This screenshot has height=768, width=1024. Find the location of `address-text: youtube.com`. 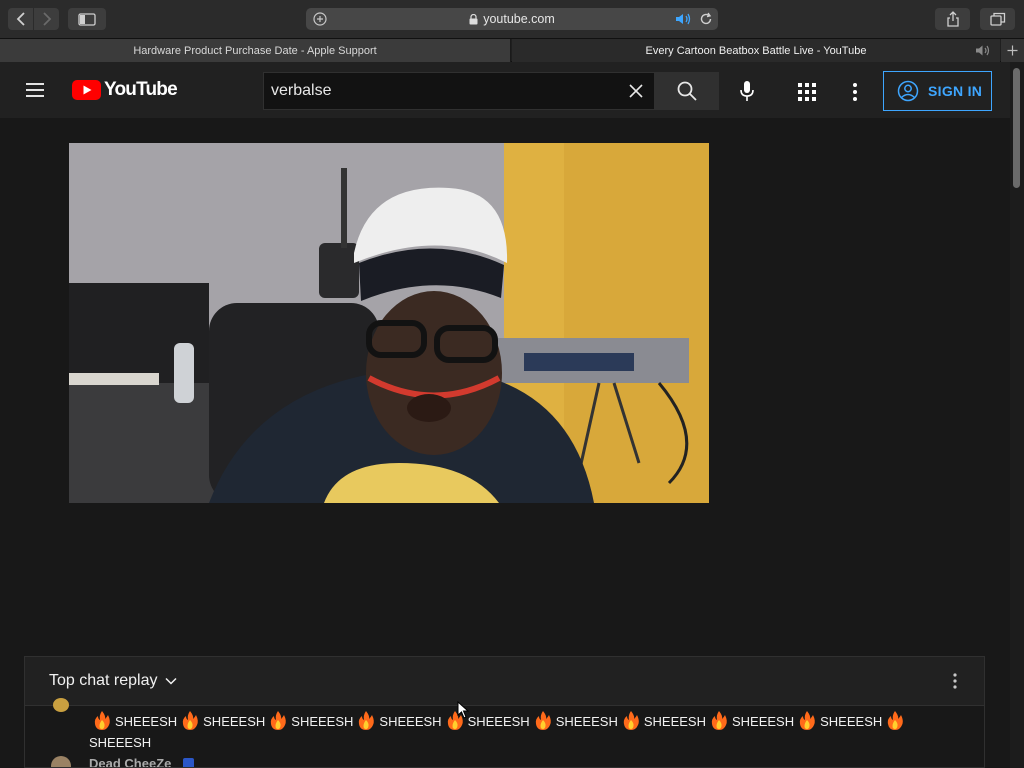

address-text: youtube.com is located at coordinates (519, 19).